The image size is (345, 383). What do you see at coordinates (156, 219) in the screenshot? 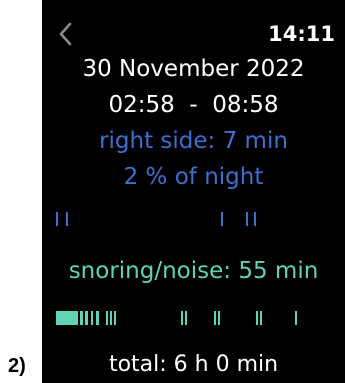
I see `right-side-timeline` at bounding box center [156, 219].